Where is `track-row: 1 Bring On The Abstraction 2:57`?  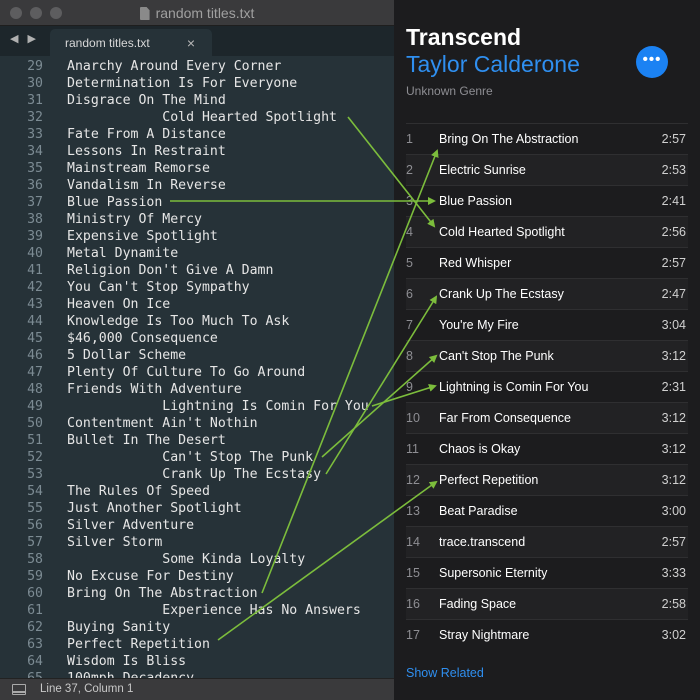 track-row: 1 Bring On The Abstraction 2:57 is located at coordinates (547, 138).